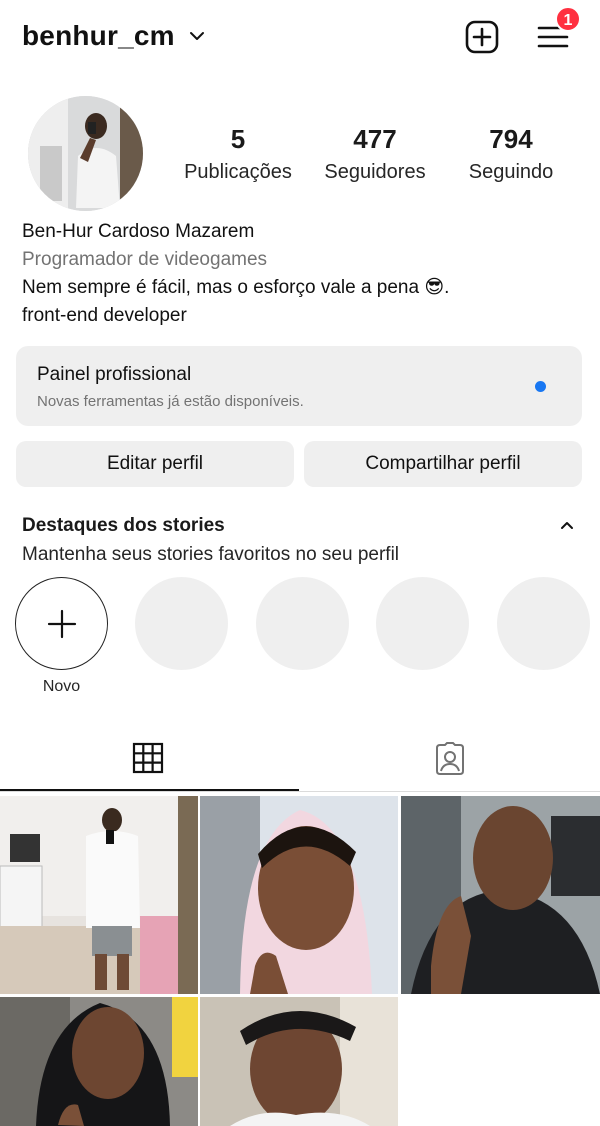 This screenshot has height=1126, width=600. I want to click on stat-followers: 477 Seguidores, so click(375, 154).